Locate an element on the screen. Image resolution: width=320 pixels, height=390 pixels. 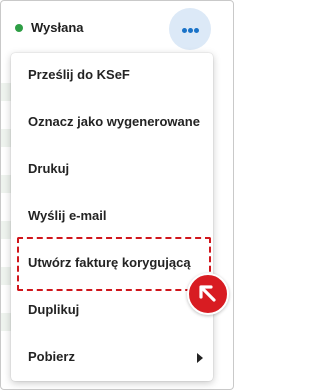
status-dot-icon is located at coordinates (19, 28).